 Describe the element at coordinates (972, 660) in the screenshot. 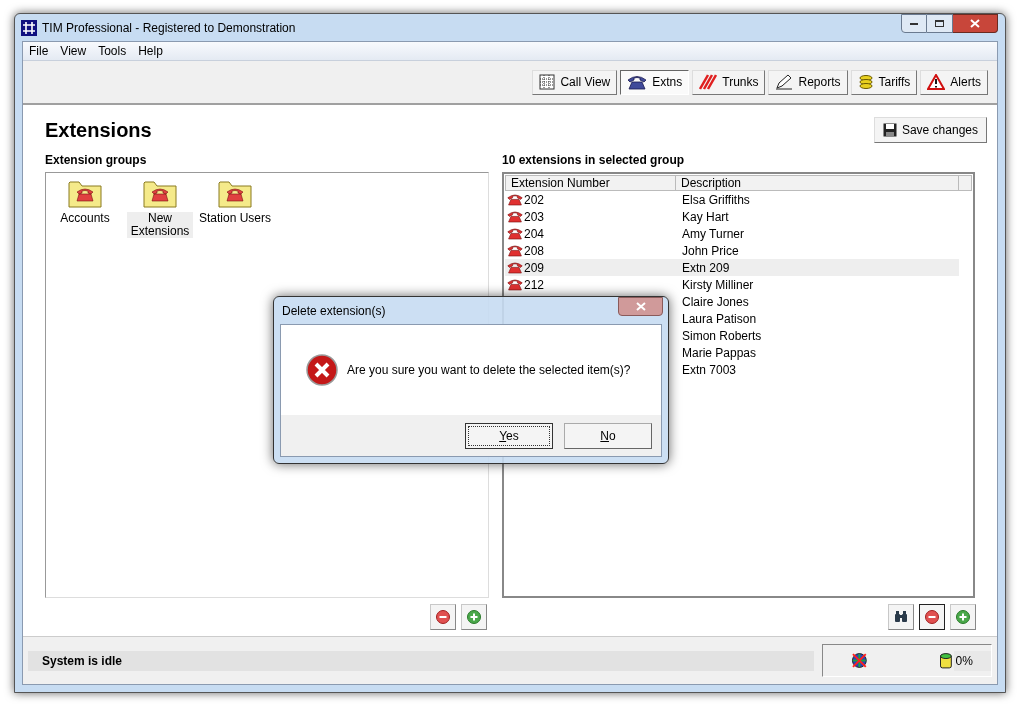

I see `usage-reading: 0%` at that location.